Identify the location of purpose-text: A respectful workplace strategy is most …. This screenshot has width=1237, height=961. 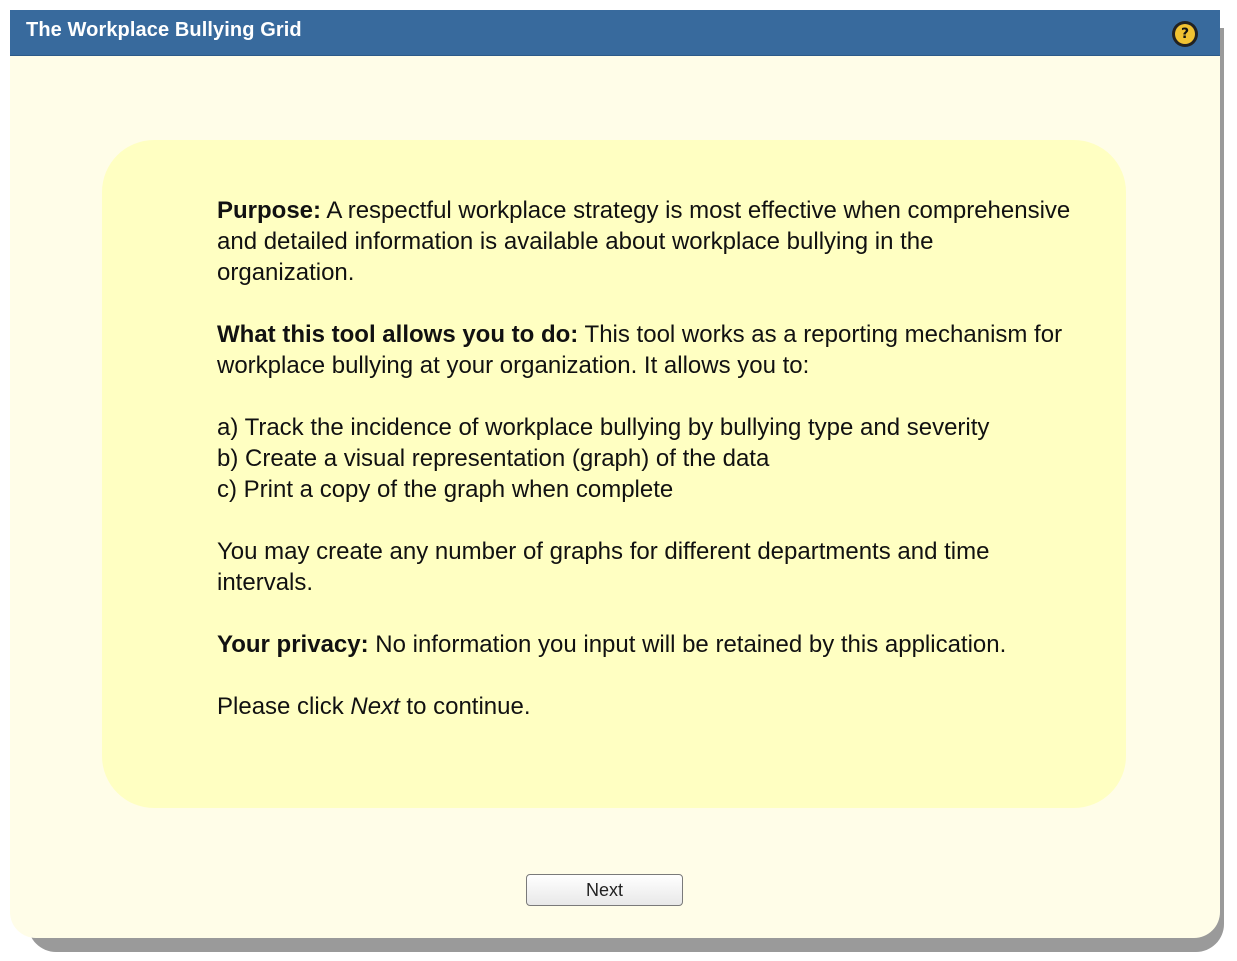
(644, 241).